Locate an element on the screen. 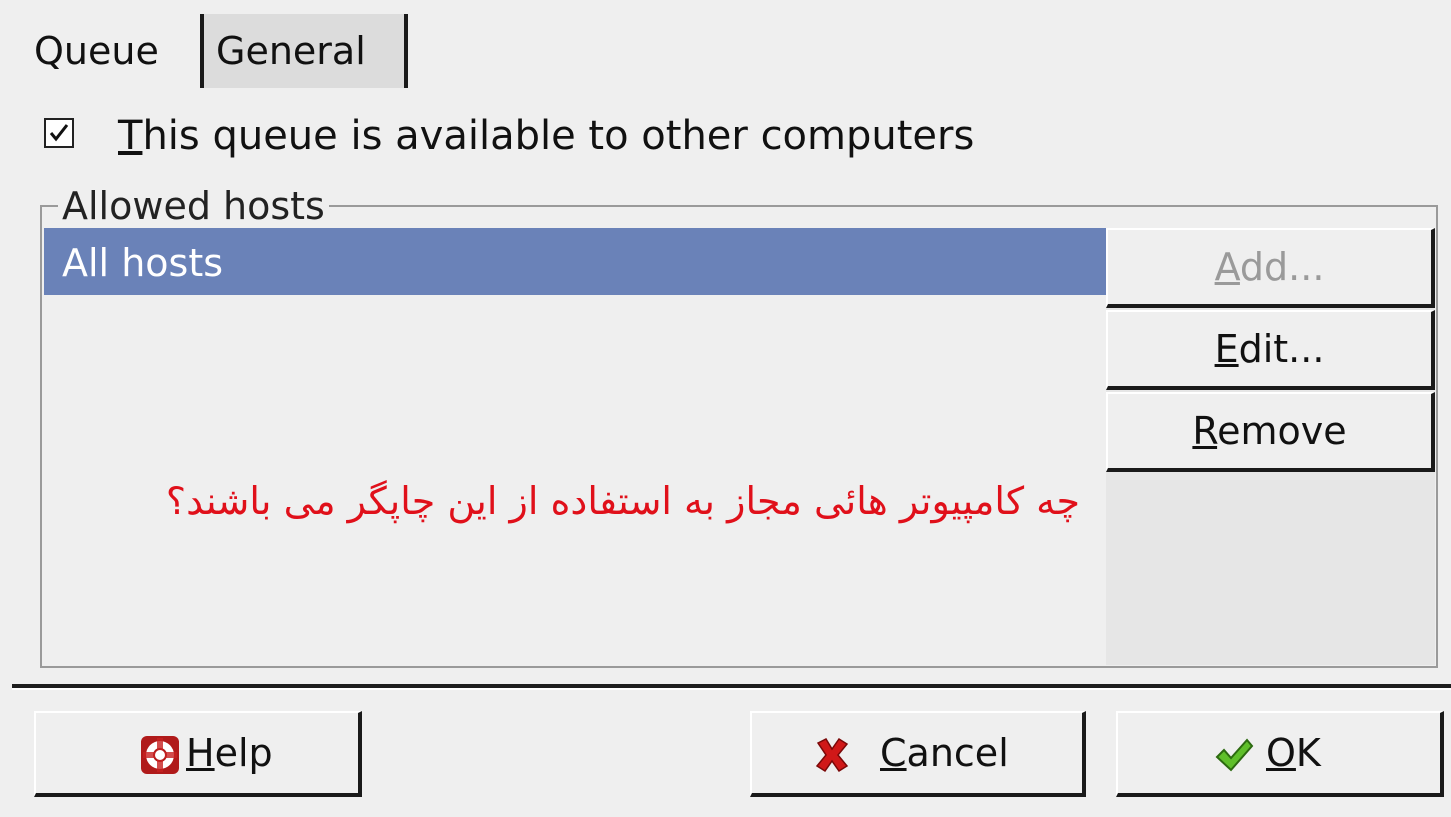  checkmark-icon is located at coordinates (59, 133).